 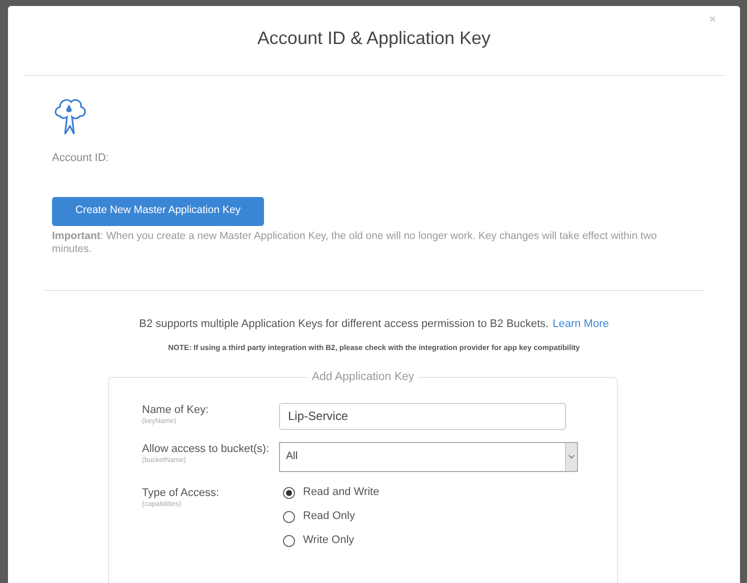 What do you see at coordinates (331, 492) in the screenshot?
I see `radio-option: Read and Write` at bounding box center [331, 492].